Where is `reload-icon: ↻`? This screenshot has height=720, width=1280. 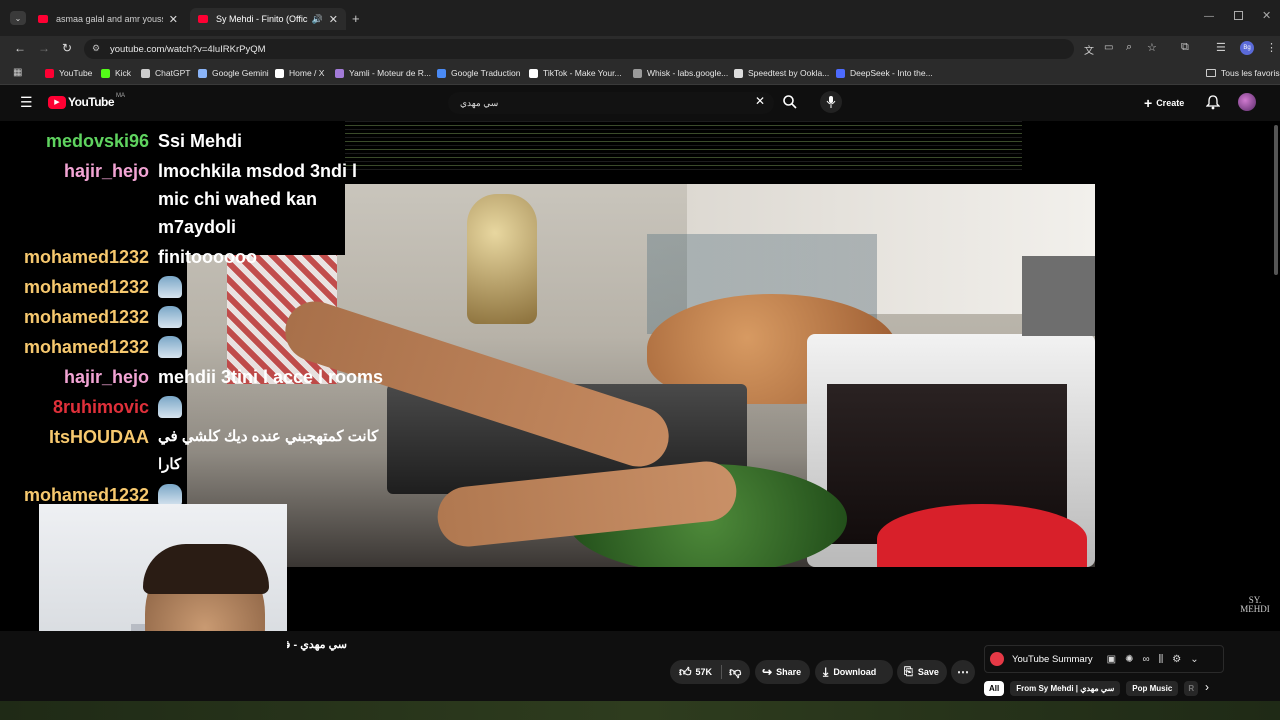 reload-icon: ↻ is located at coordinates (67, 48).